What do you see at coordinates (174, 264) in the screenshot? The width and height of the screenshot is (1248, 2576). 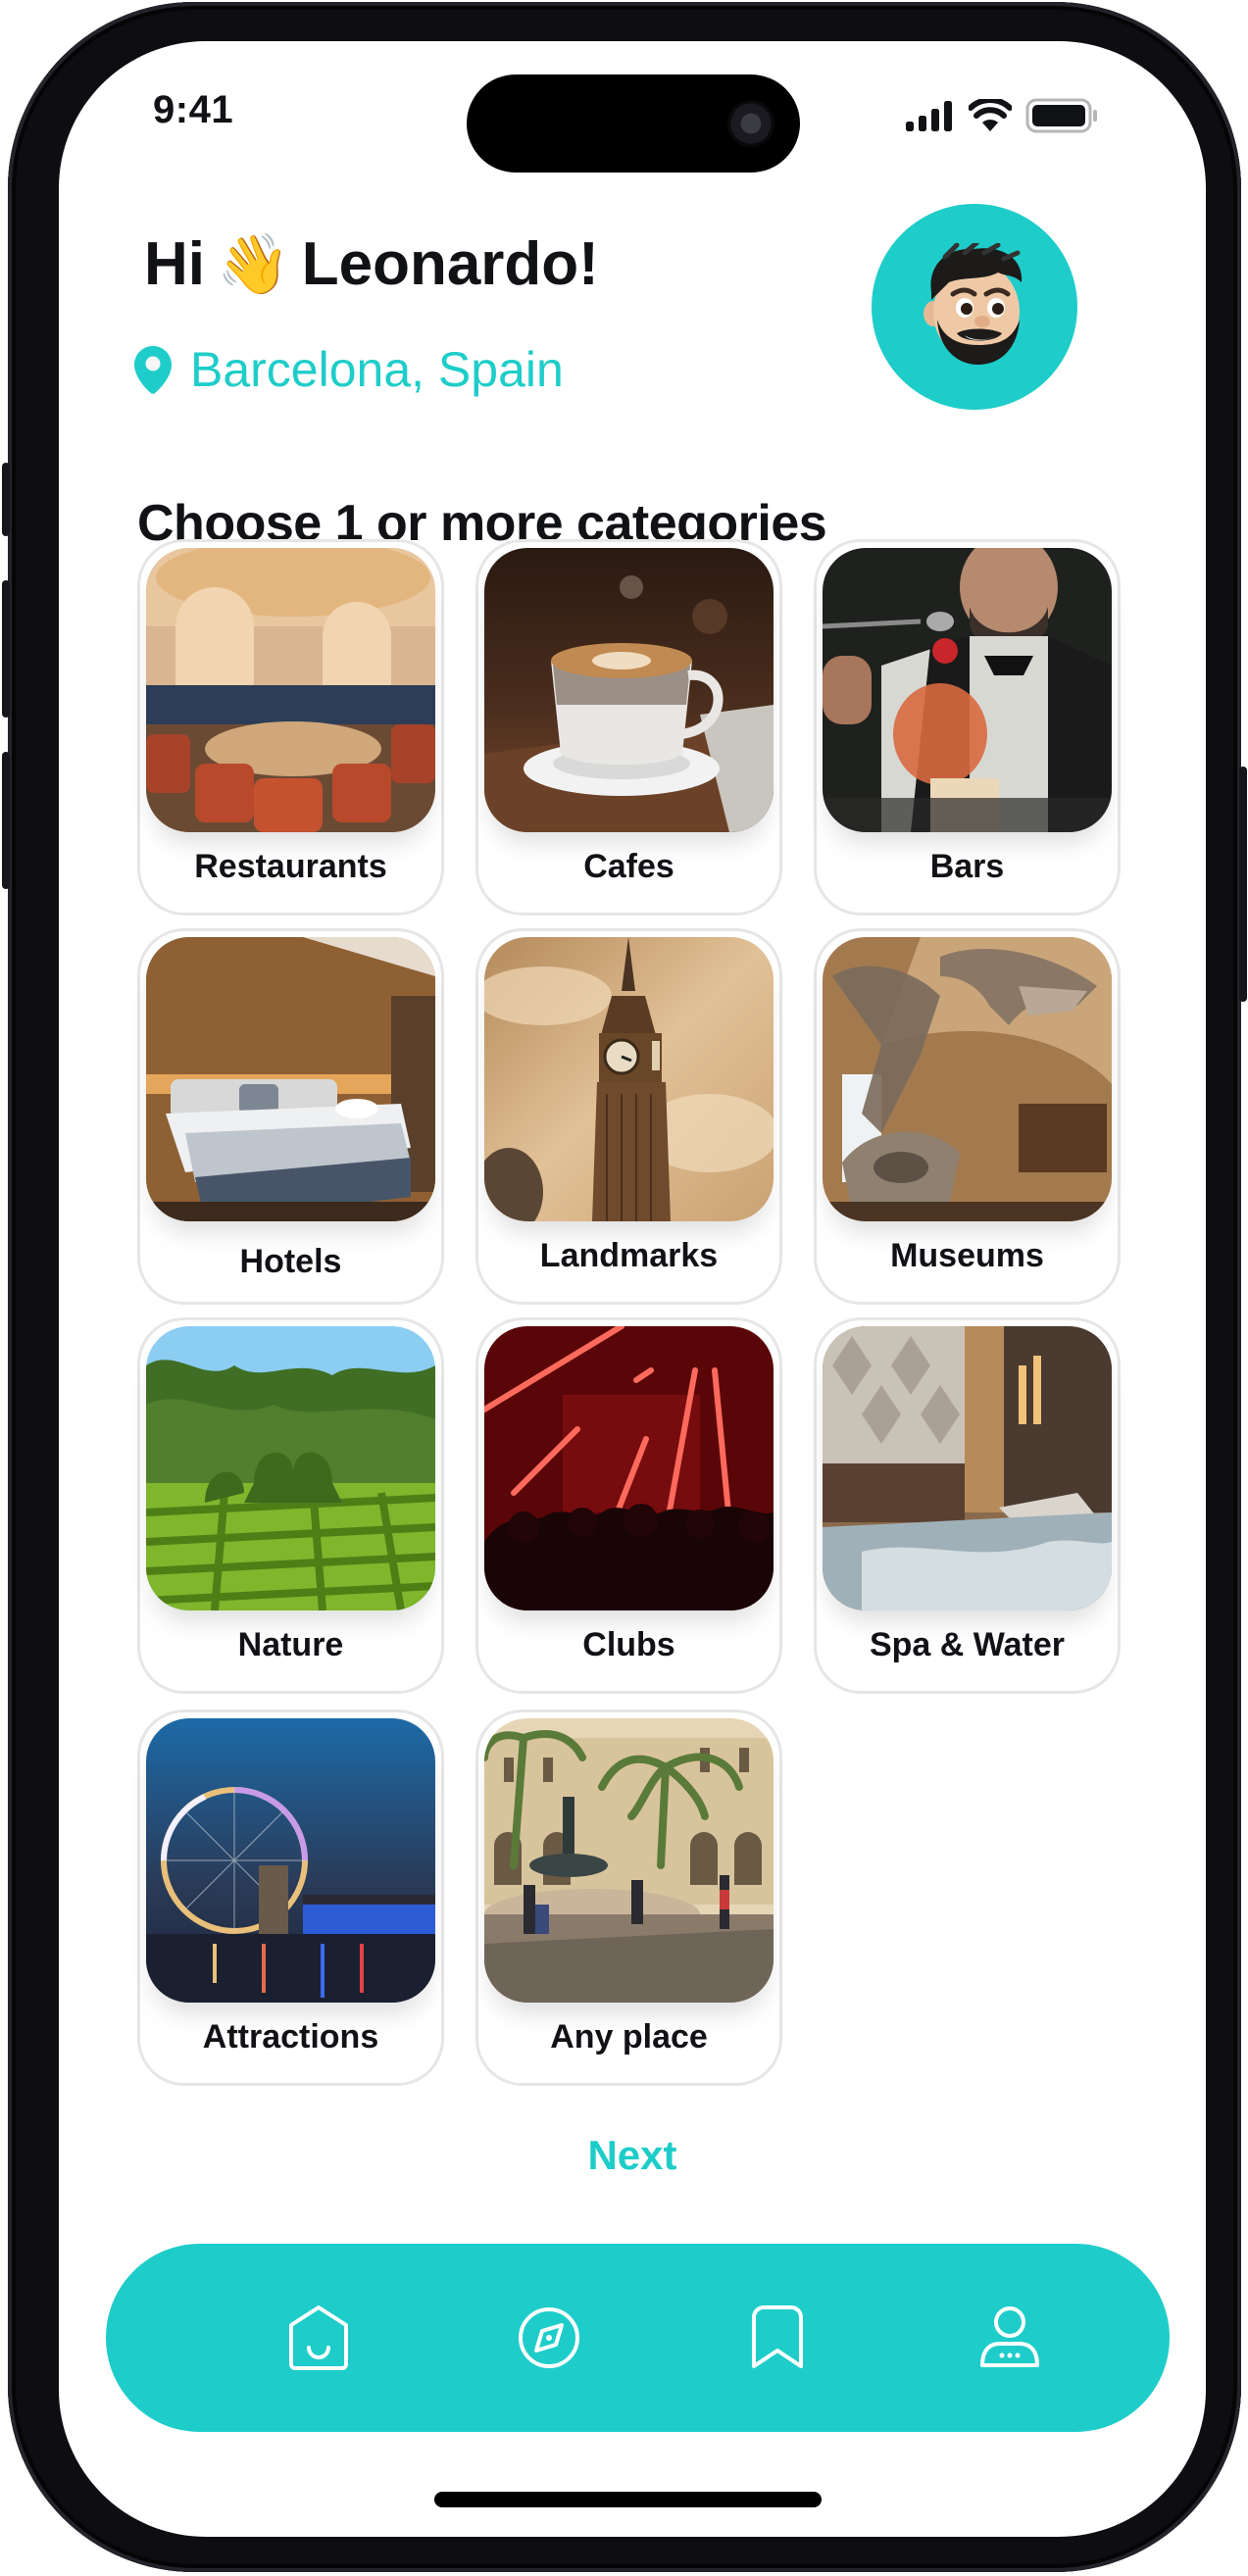 I see `greeting-prefix: Hi` at bounding box center [174, 264].